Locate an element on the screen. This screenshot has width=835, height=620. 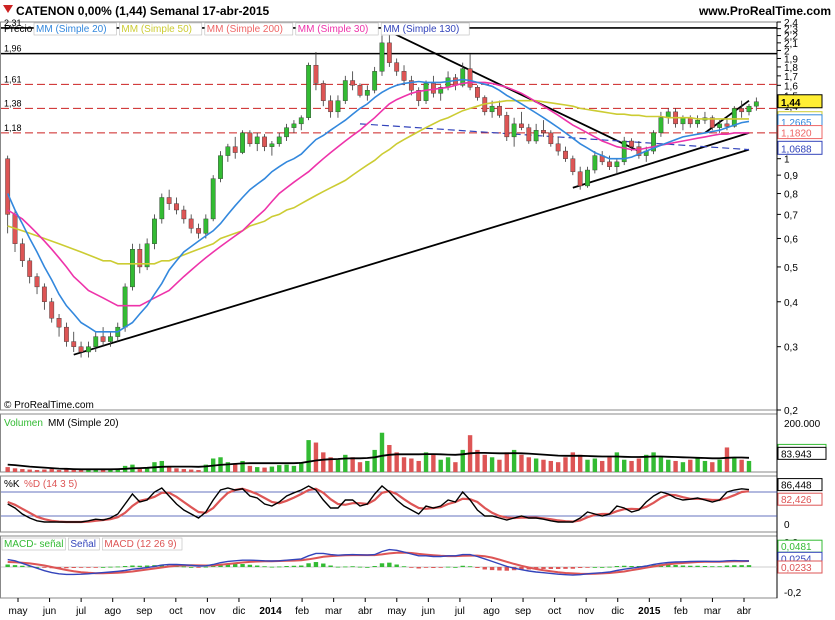
x-tick-label: 2015 is located at coordinates (649, 611).